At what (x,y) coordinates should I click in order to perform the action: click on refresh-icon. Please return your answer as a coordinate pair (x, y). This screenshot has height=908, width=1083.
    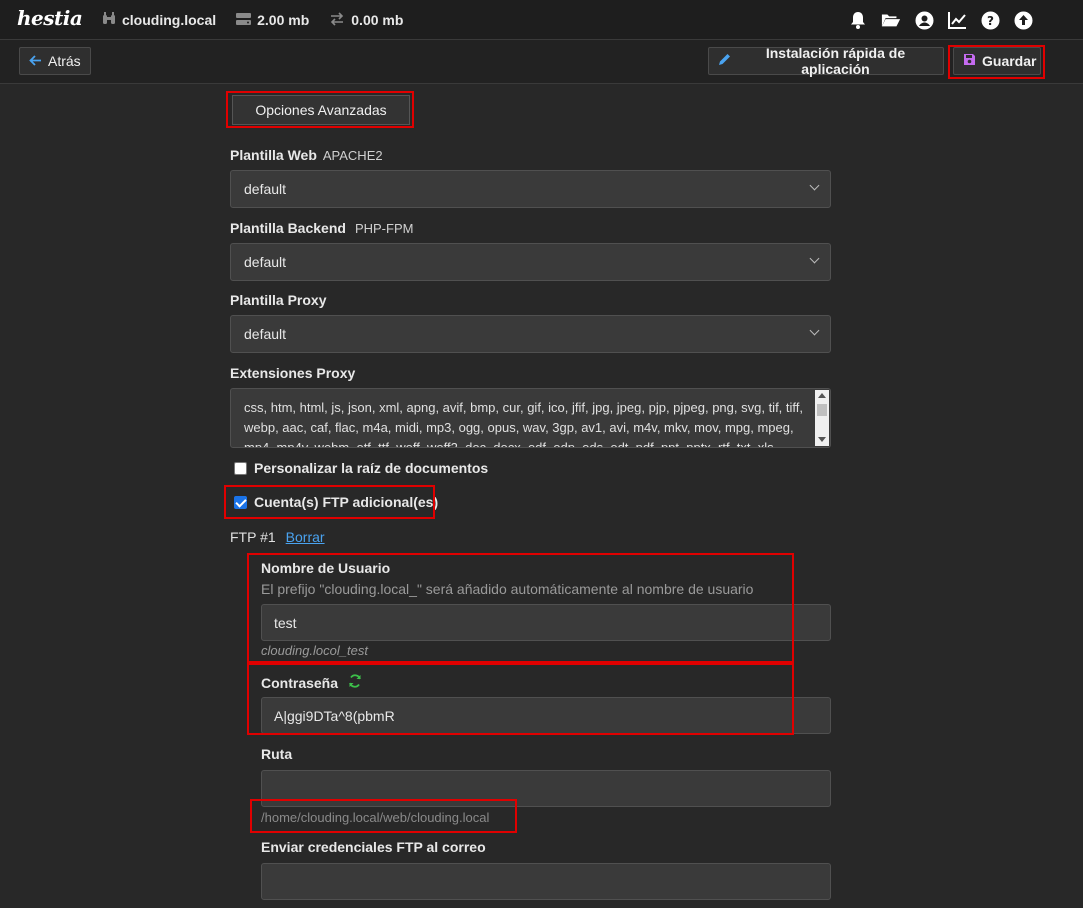
    Looking at the image, I should click on (355, 683).